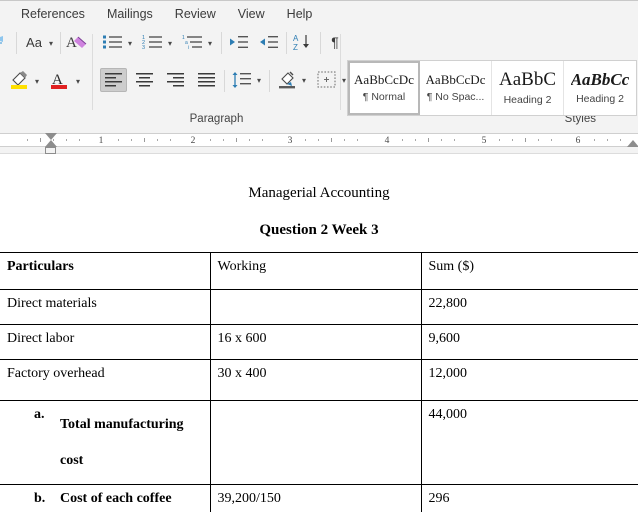  What do you see at coordinates (60, 80) in the screenshot?
I see `font-color-icon: A` at bounding box center [60, 80].